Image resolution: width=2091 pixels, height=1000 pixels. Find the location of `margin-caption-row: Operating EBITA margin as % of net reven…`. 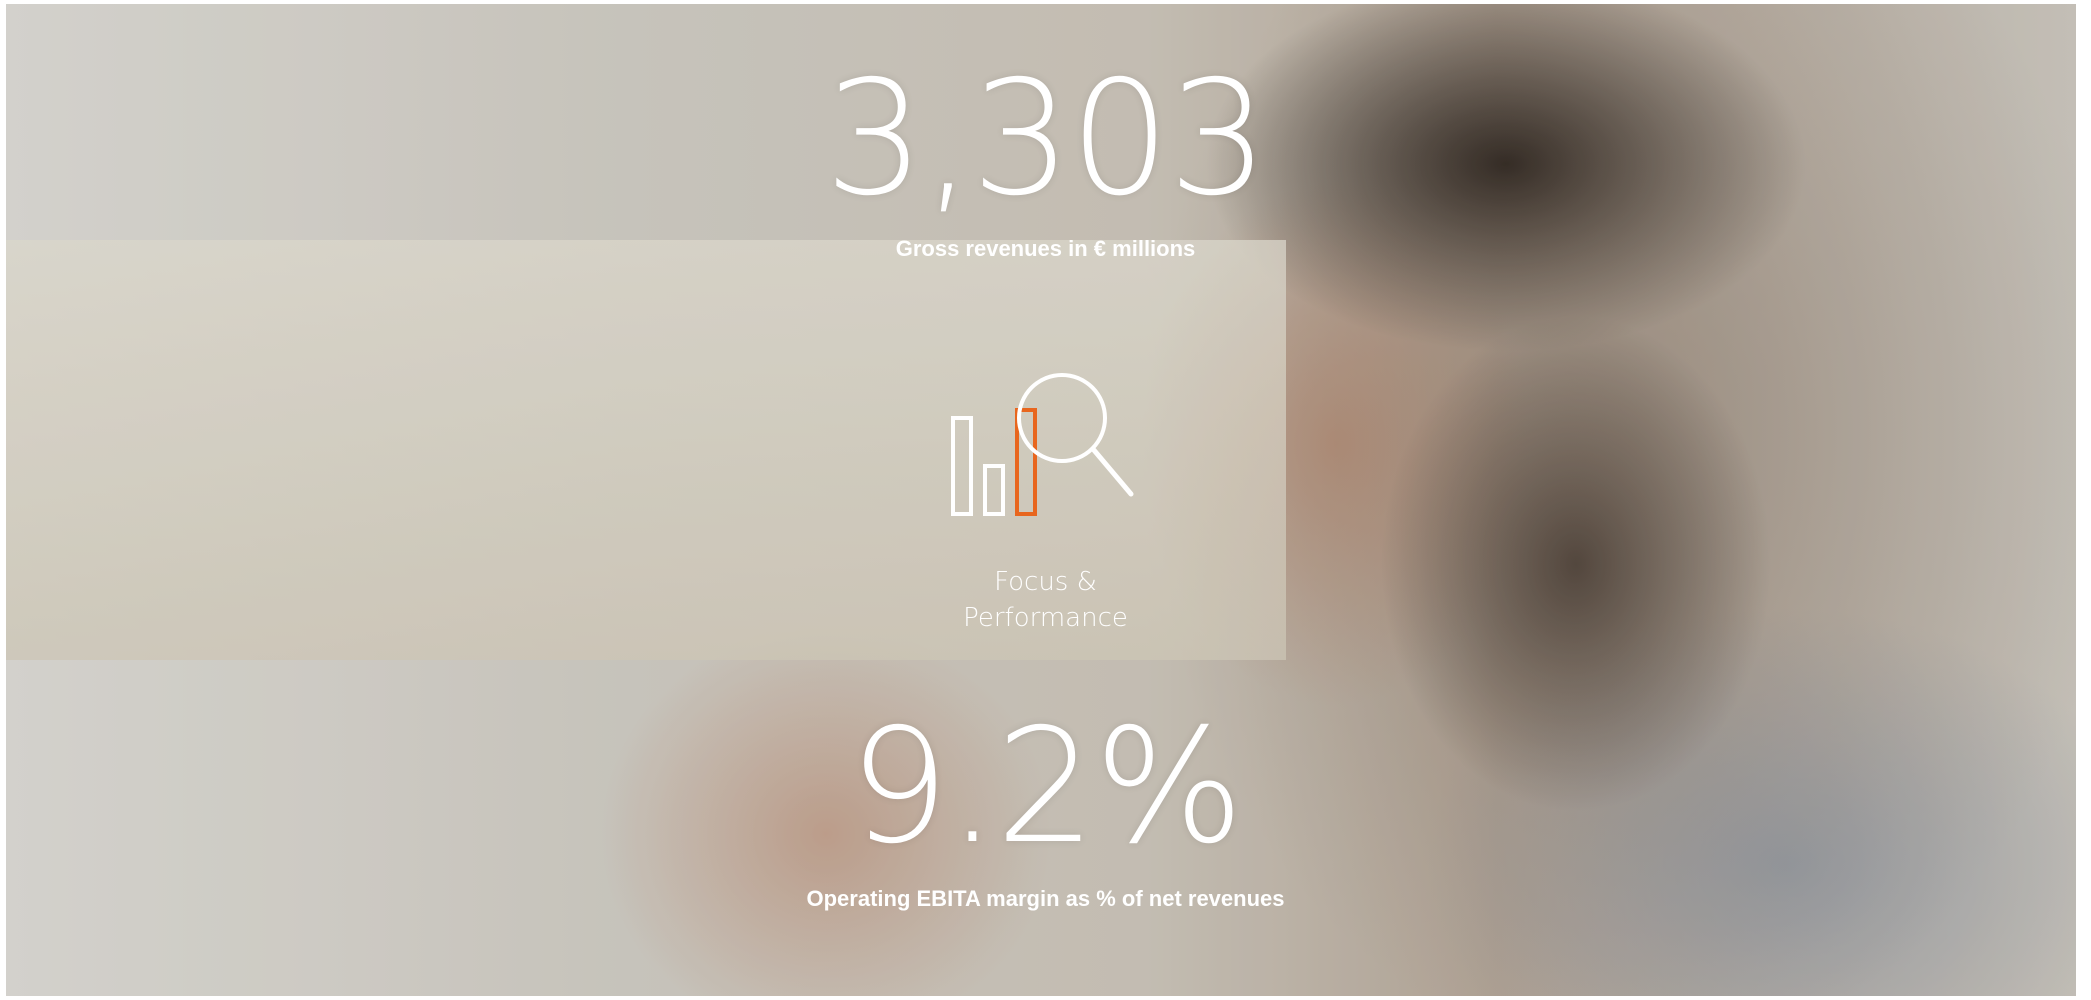

margin-caption-row: Operating EBITA margin as % of net reven… is located at coordinates (1045, 899).